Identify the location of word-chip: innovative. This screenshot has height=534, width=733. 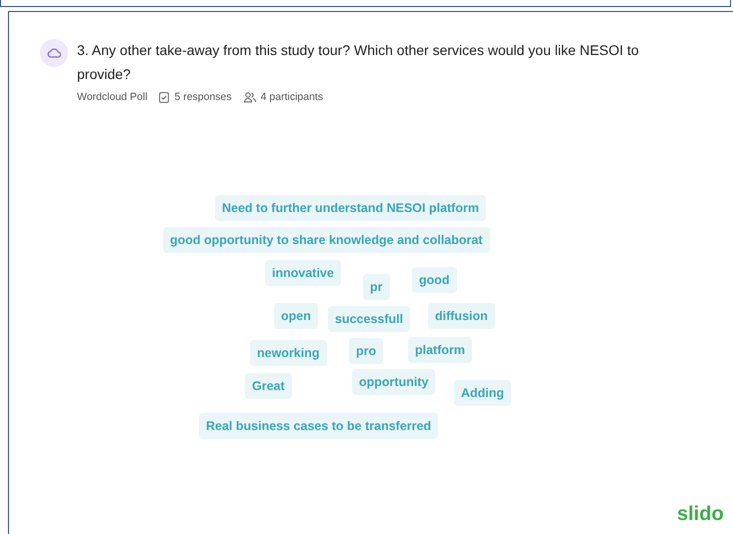
(303, 273).